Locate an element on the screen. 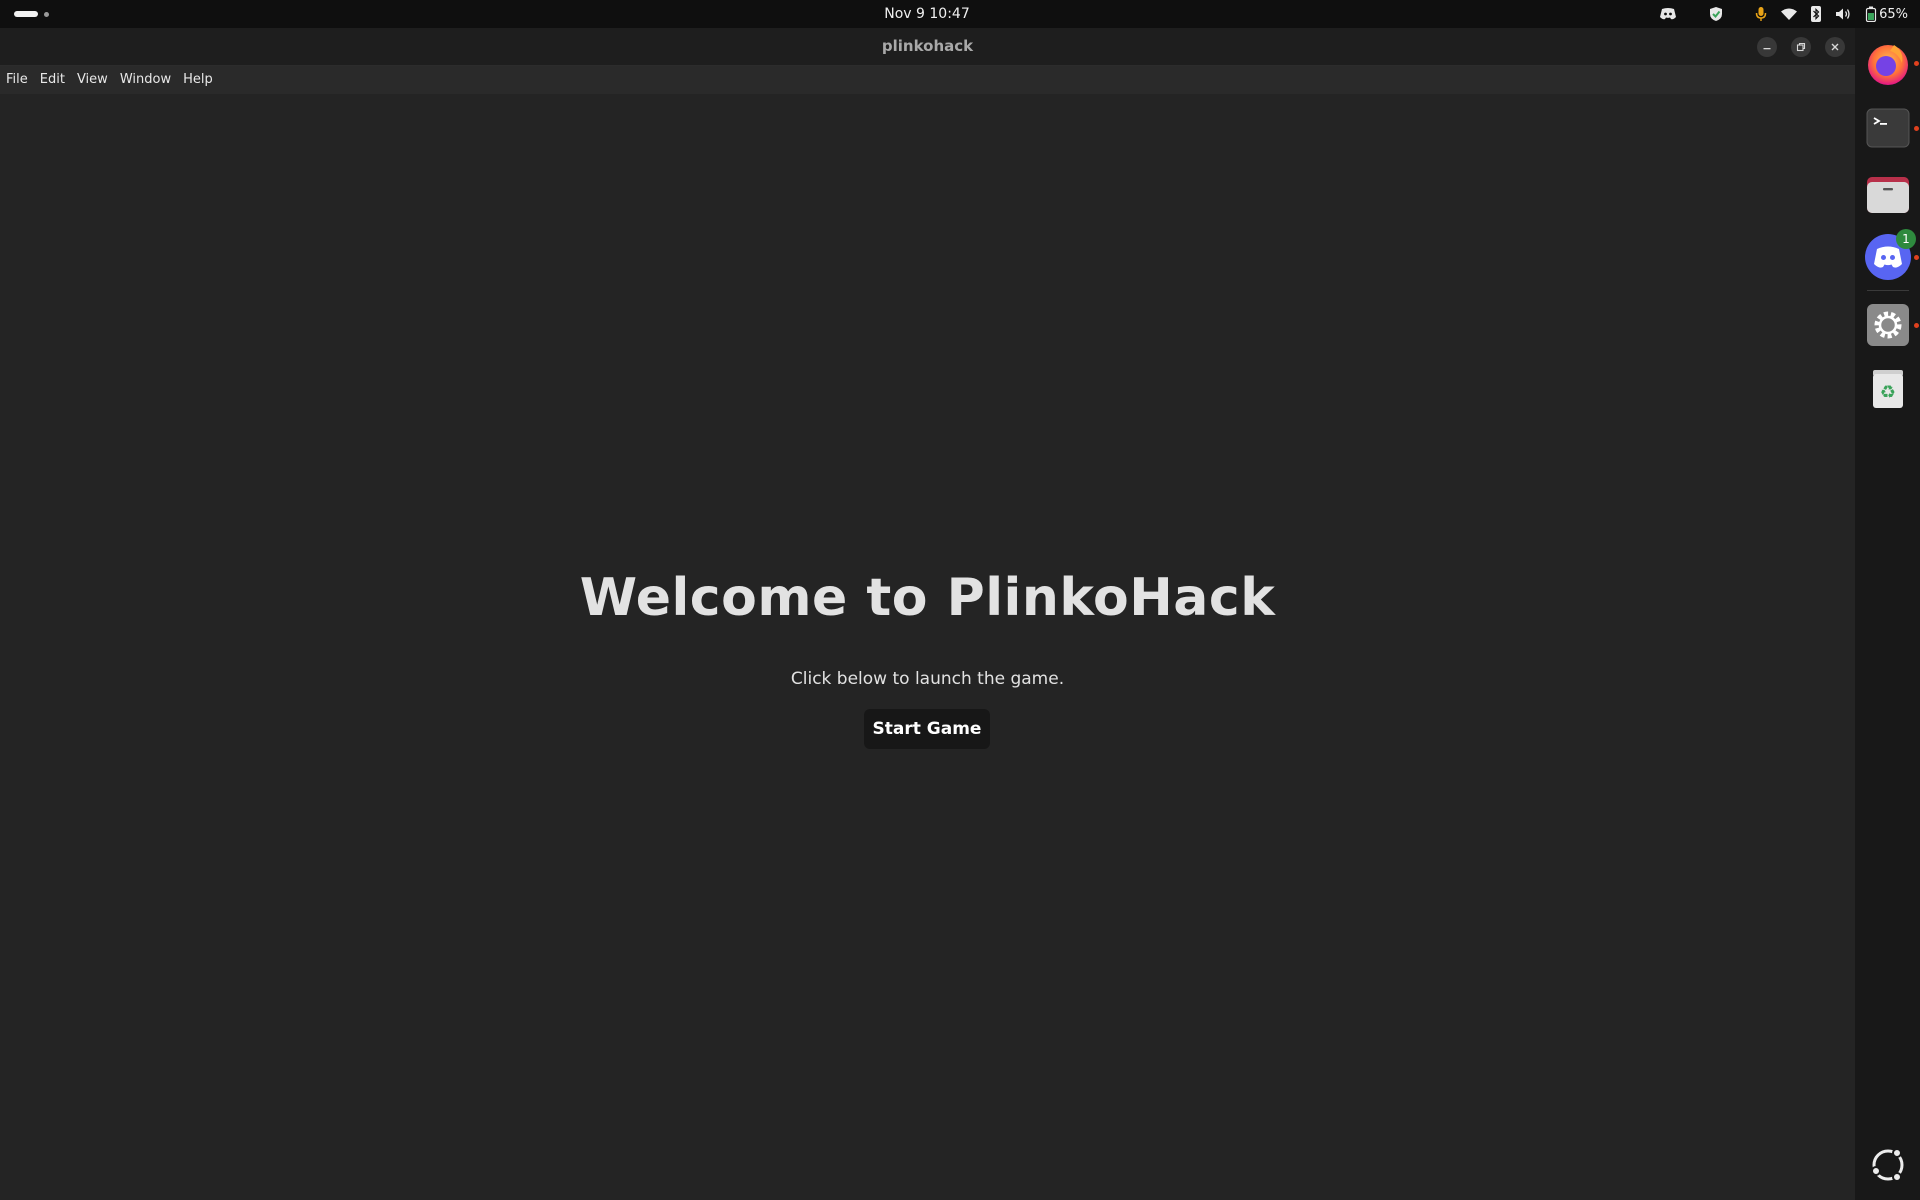  system-tray: 65% is located at coordinates (1783, 14).